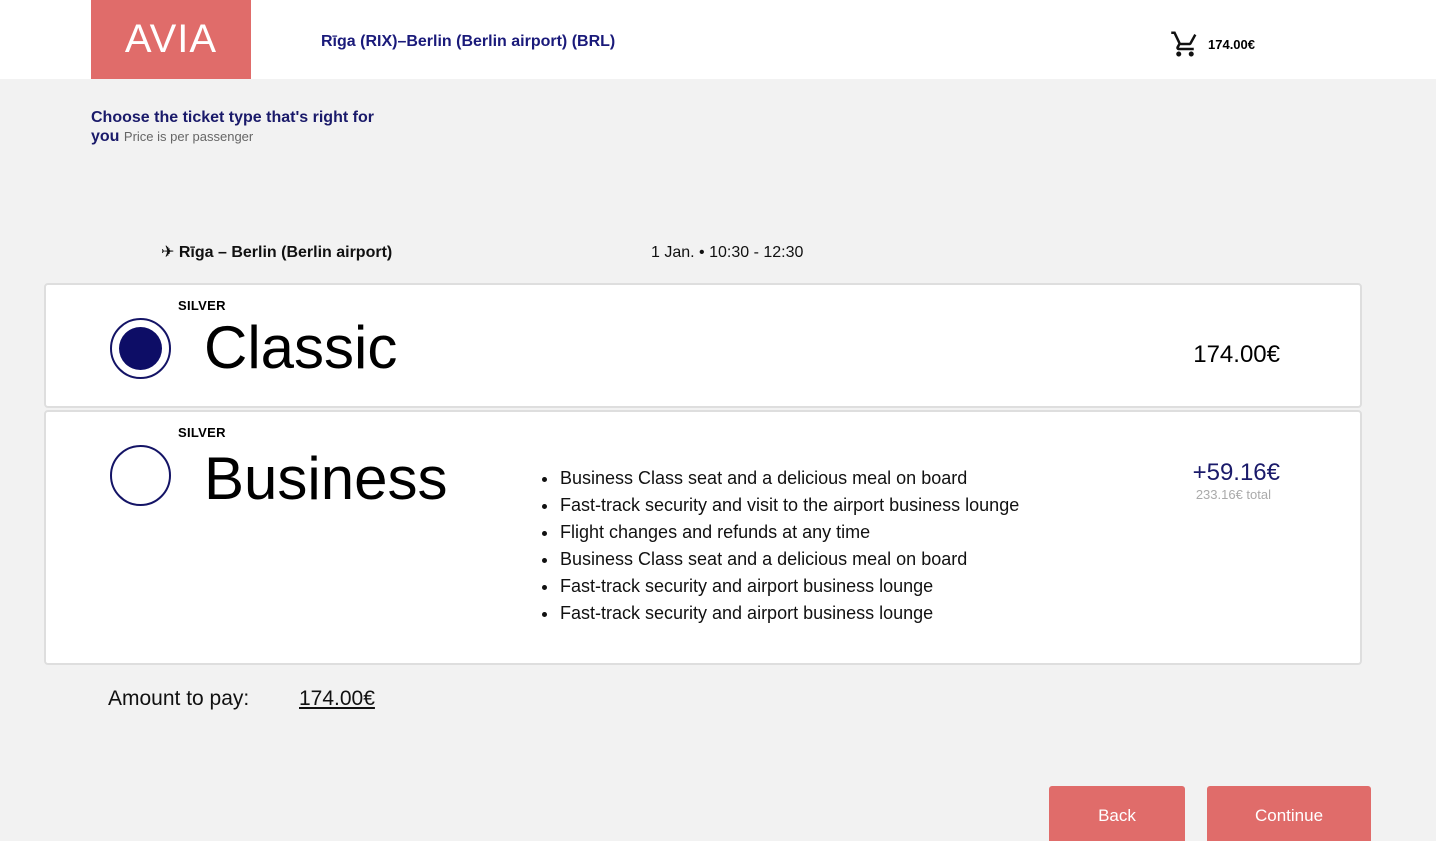 This screenshot has height=841, width=1436. Describe the element at coordinates (1233, 494) in the screenshot. I see `fare-price-total: 233.16€ total` at that location.